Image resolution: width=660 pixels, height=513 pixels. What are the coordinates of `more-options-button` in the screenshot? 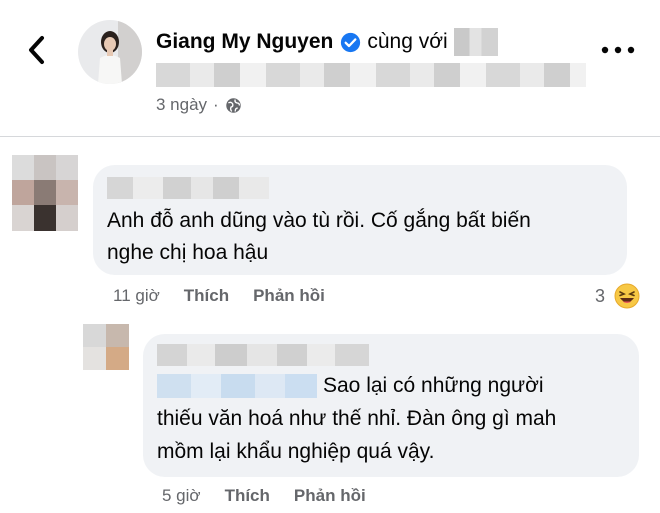 It's located at (618, 50).